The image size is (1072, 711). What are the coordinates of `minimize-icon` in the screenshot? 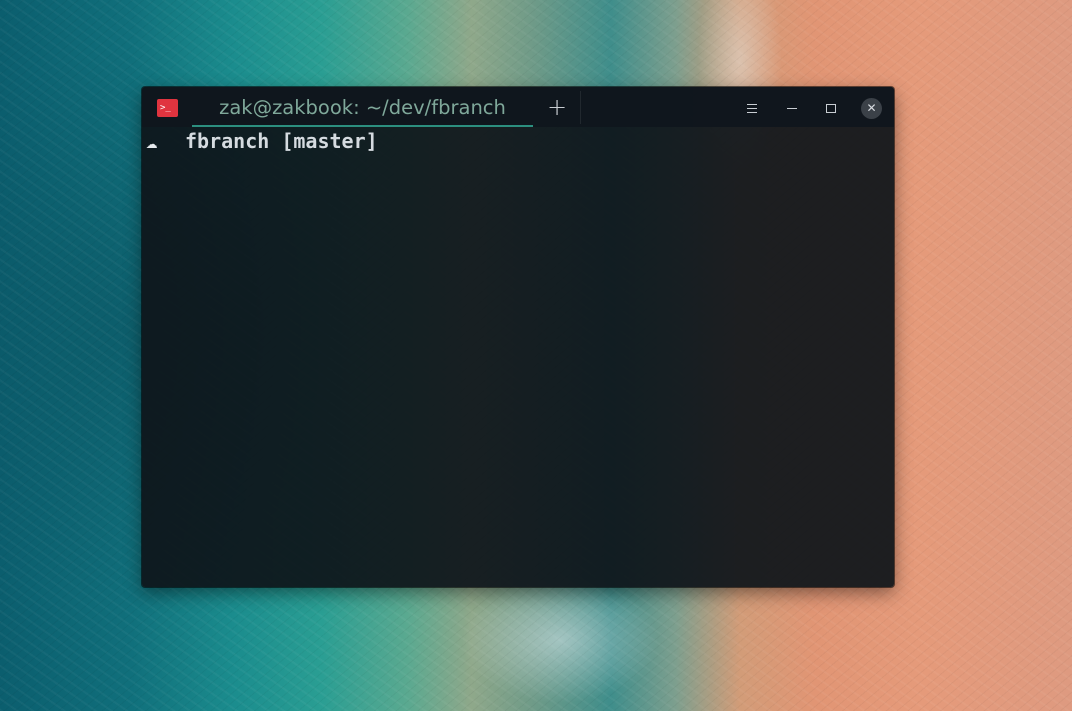 It's located at (792, 108).